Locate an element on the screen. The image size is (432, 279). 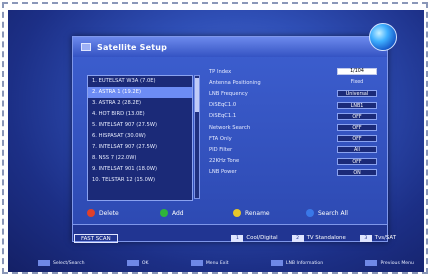
setting-row: LNB Power ON is located at coordinates (293, 172).